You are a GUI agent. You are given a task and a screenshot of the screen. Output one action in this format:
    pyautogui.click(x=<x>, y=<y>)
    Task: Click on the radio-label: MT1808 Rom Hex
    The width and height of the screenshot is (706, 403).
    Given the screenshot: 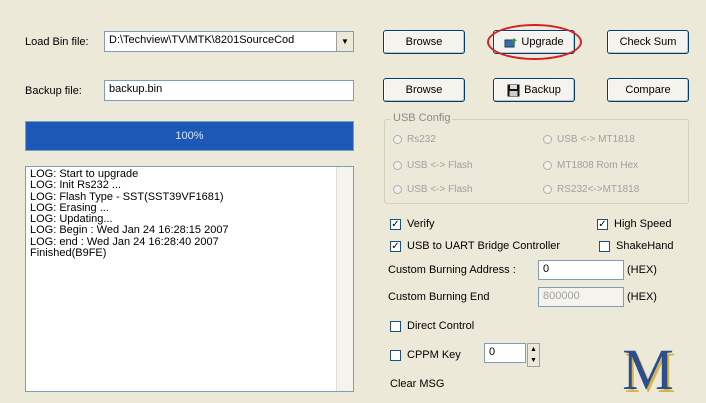 What is the action you would take?
    pyautogui.click(x=598, y=165)
    